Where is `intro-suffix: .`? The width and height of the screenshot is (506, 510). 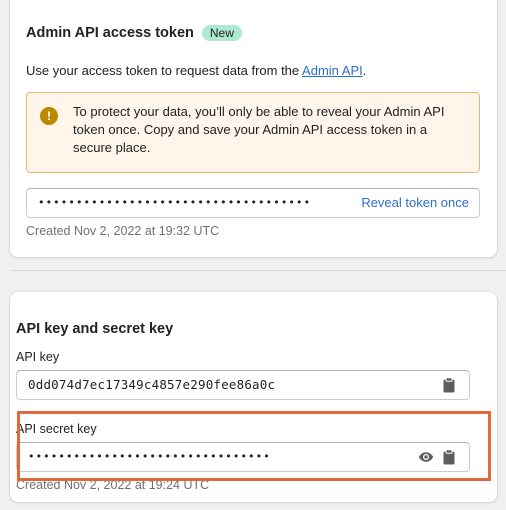
intro-suffix: . is located at coordinates (364, 70).